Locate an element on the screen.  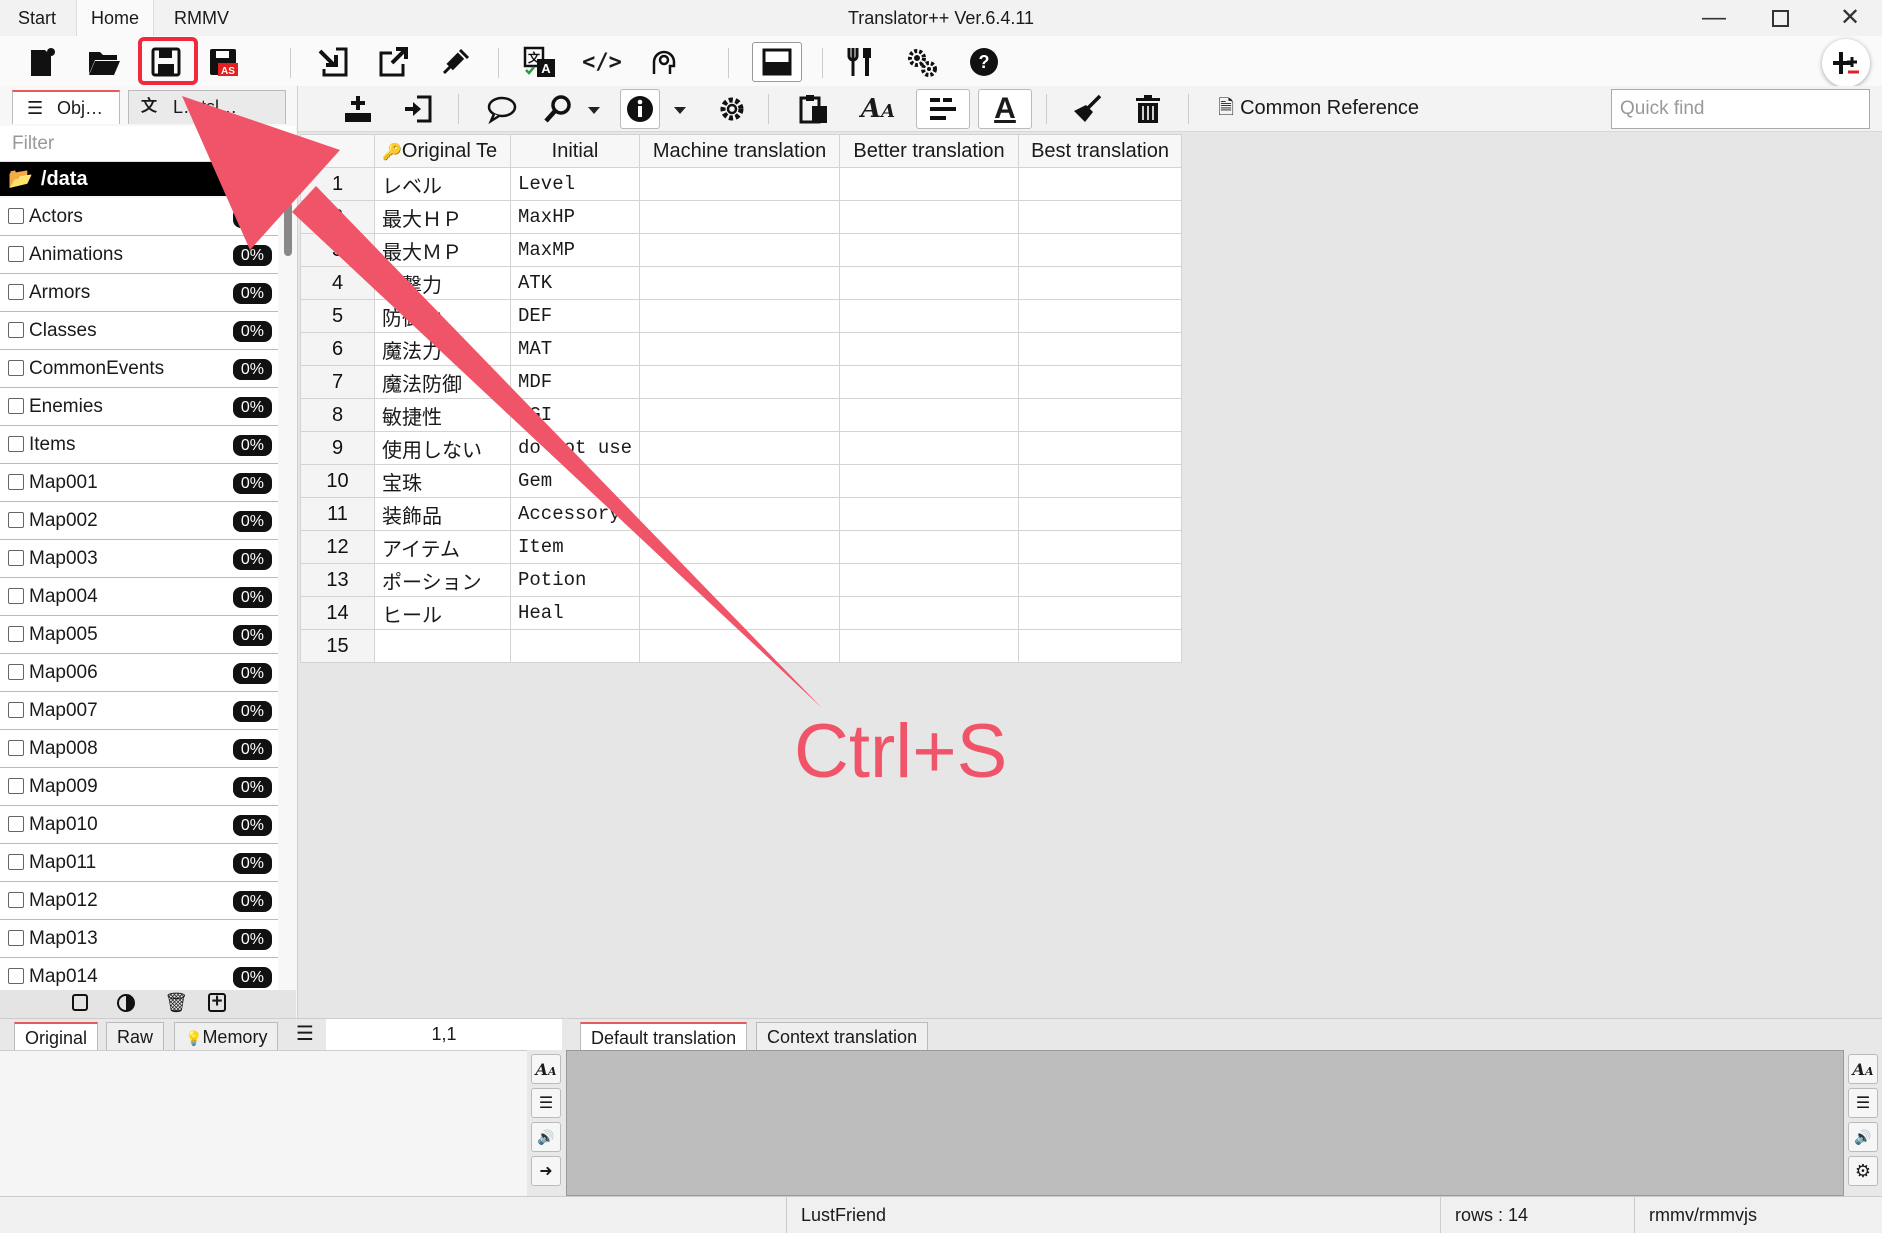
table-row: 15 is located at coordinates (741, 646).